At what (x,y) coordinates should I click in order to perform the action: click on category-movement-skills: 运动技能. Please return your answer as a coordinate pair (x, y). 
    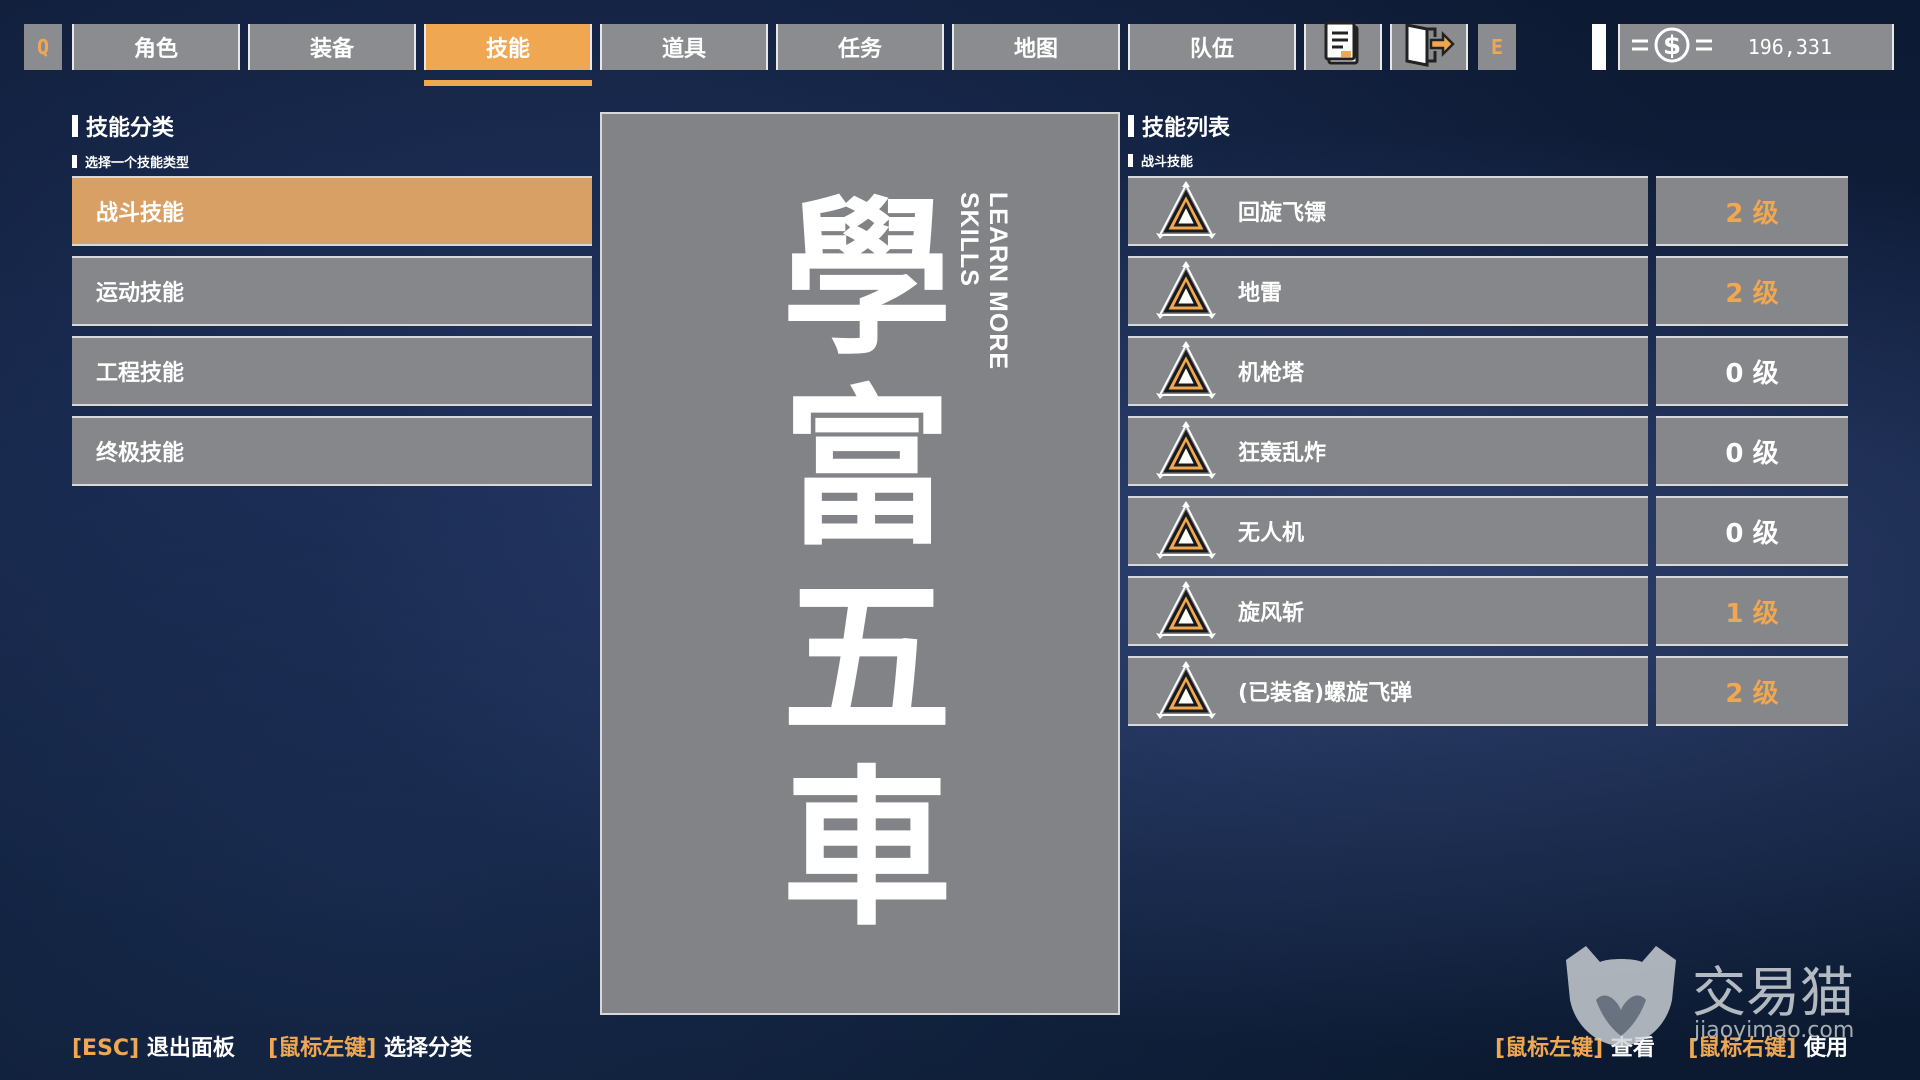
    Looking at the image, I should click on (332, 291).